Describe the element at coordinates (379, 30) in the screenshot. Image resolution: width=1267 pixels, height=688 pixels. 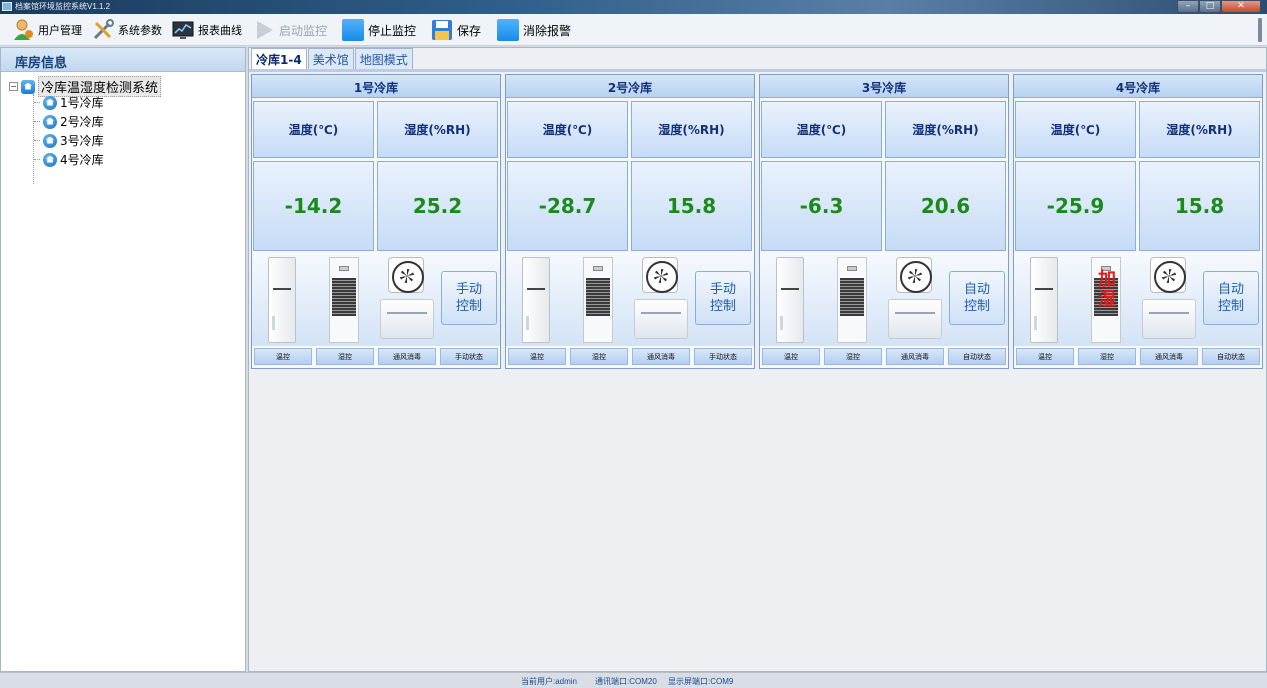
I see `stop-monitor-button: 停止监控` at that location.